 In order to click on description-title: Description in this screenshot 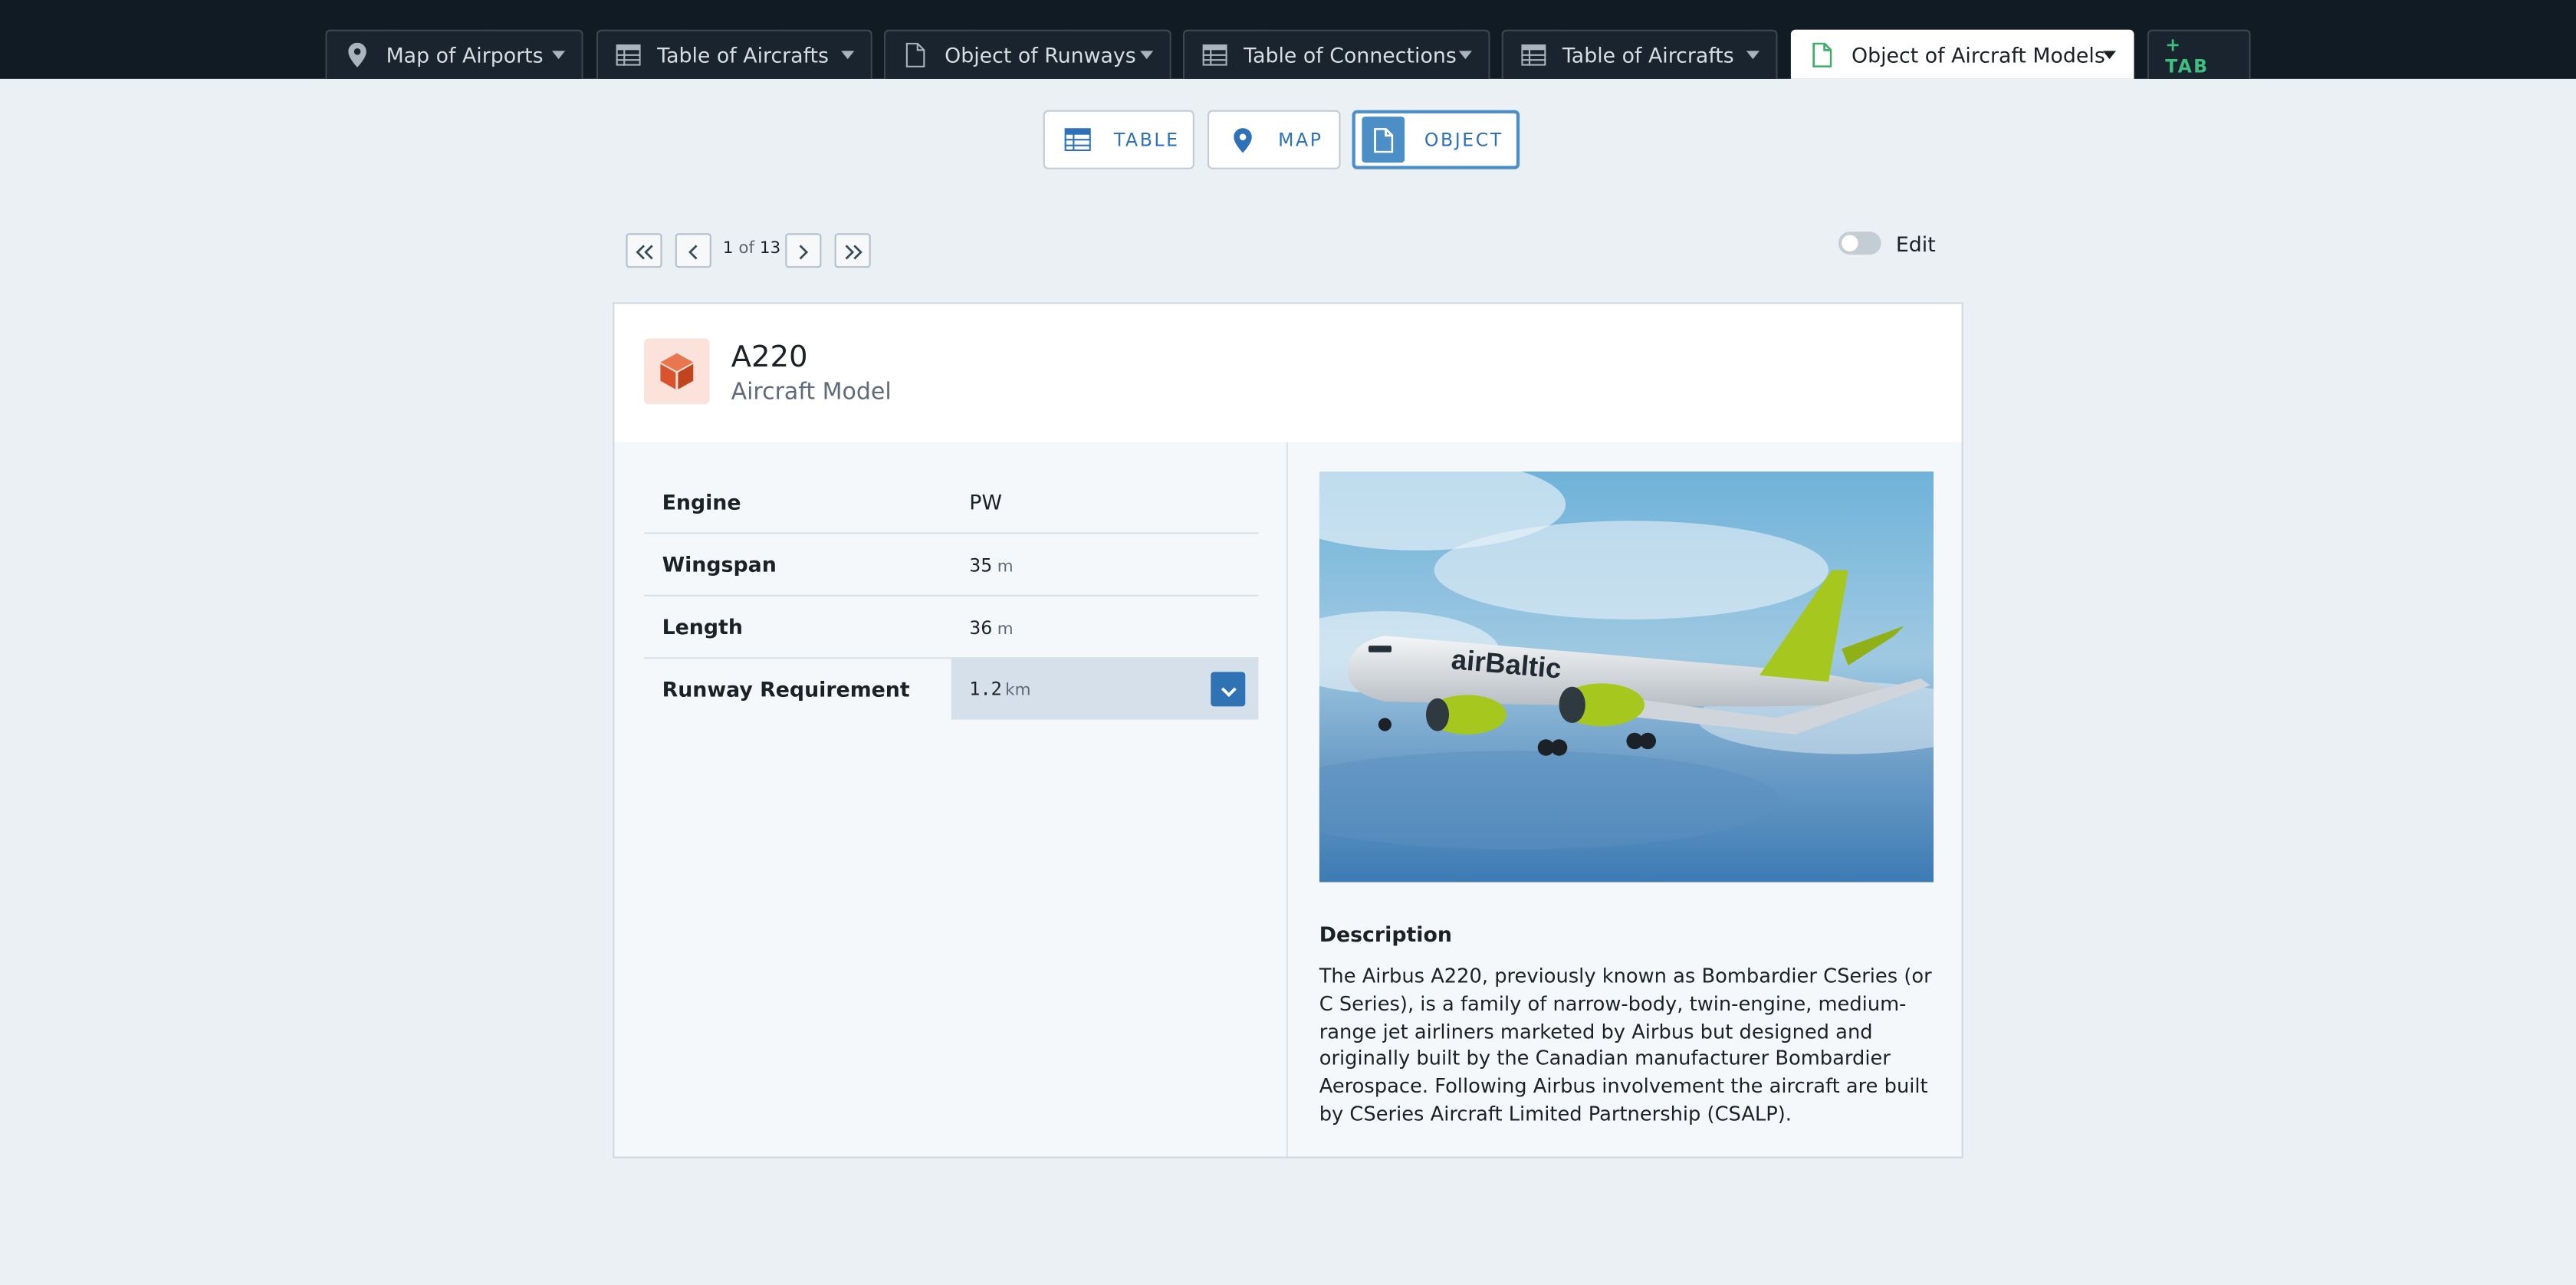, I will do `click(1385, 934)`.